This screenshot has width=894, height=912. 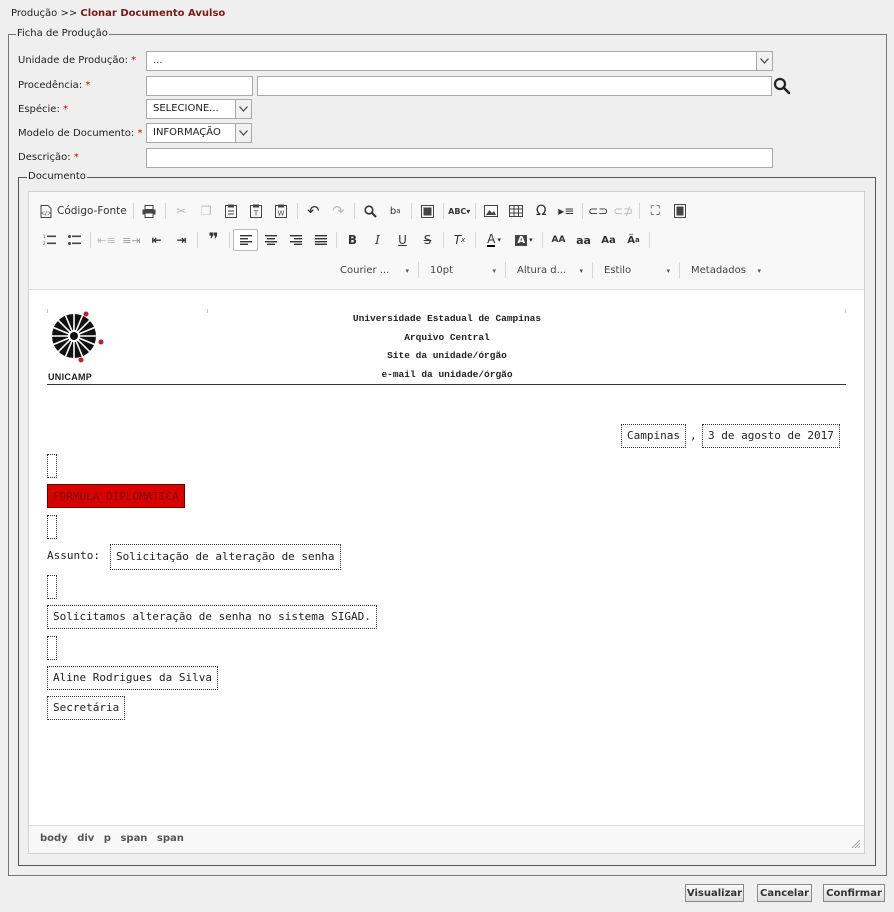 What do you see at coordinates (784, 893) in the screenshot?
I see `cancel-button: Cancelar` at bounding box center [784, 893].